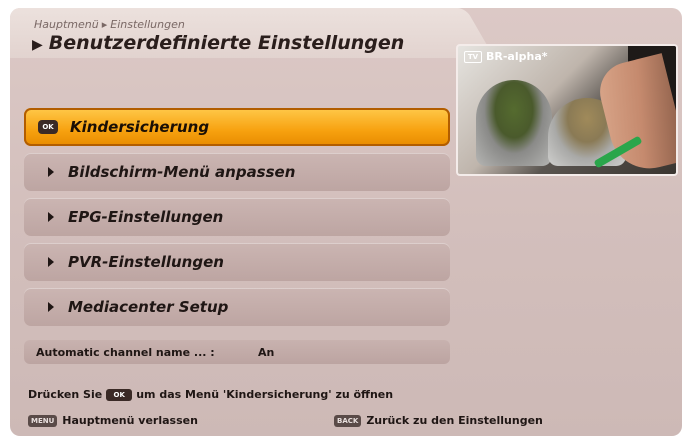 This screenshot has height=442, width=692. What do you see at coordinates (140, 127) in the screenshot?
I see `menu-item-label: Kindersicherung` at bounding box center [140, 127].